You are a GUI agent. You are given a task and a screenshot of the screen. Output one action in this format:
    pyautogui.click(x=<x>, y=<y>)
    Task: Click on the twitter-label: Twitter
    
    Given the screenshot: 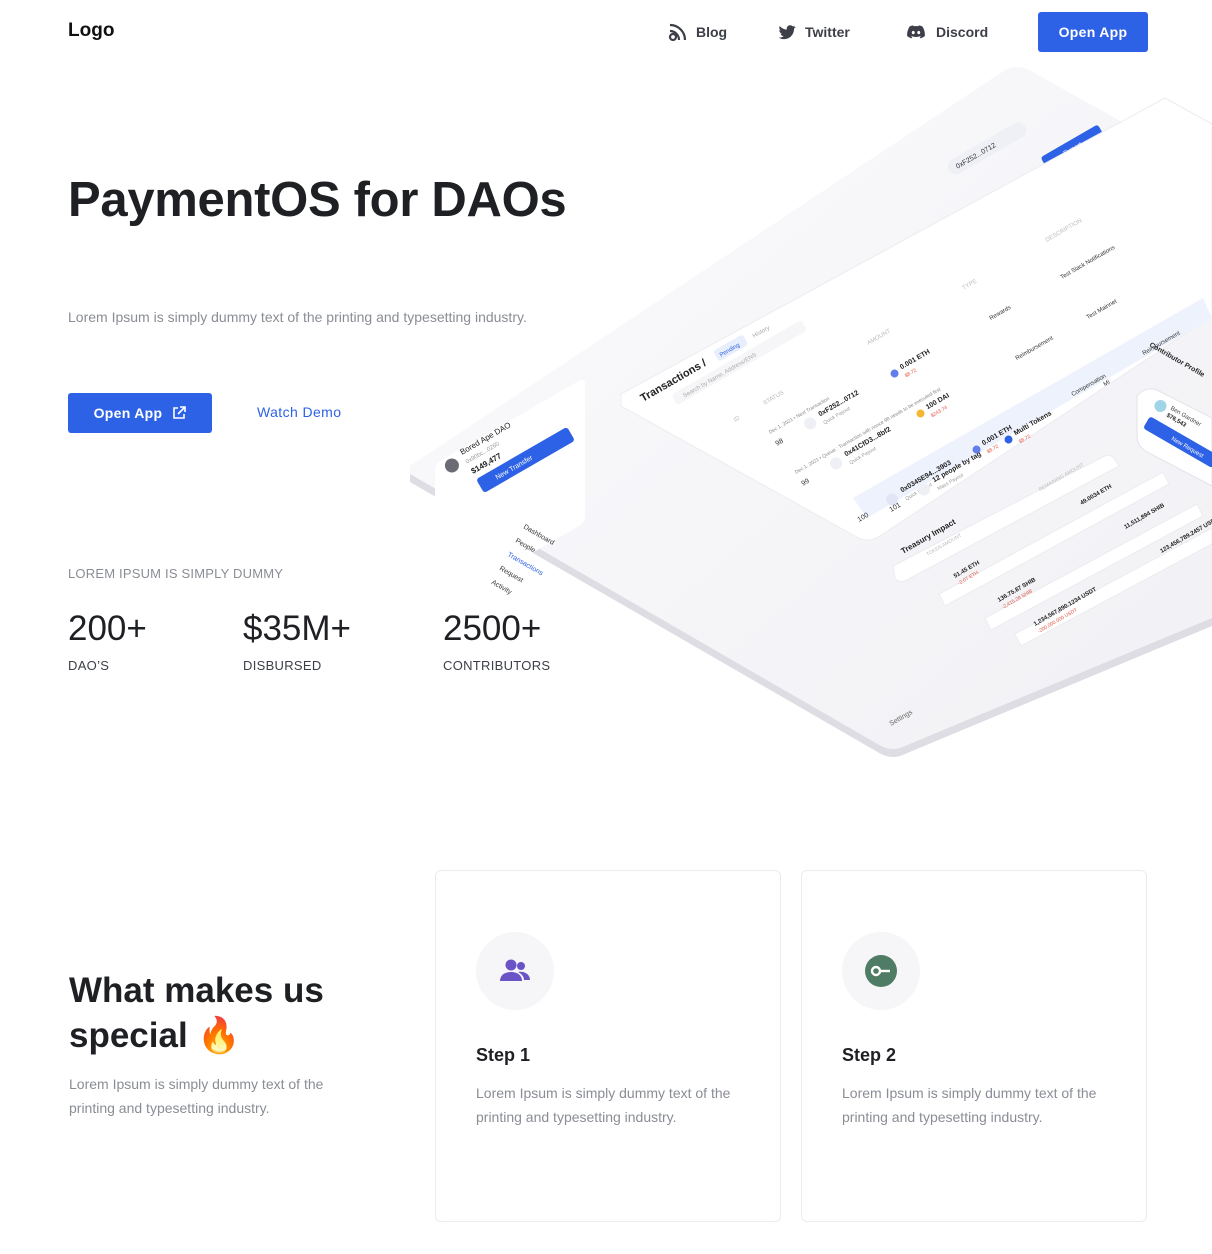 What is the action you would take?
    pyautogui.click(x=827, y=32)
    